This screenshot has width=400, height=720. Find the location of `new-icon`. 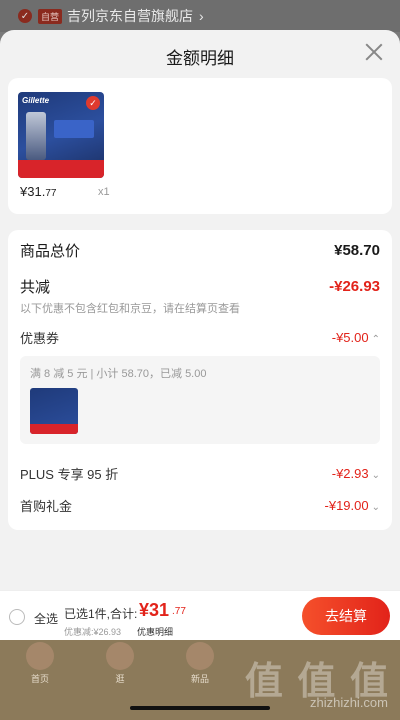

new-icon is located at coordinates (200, 656).